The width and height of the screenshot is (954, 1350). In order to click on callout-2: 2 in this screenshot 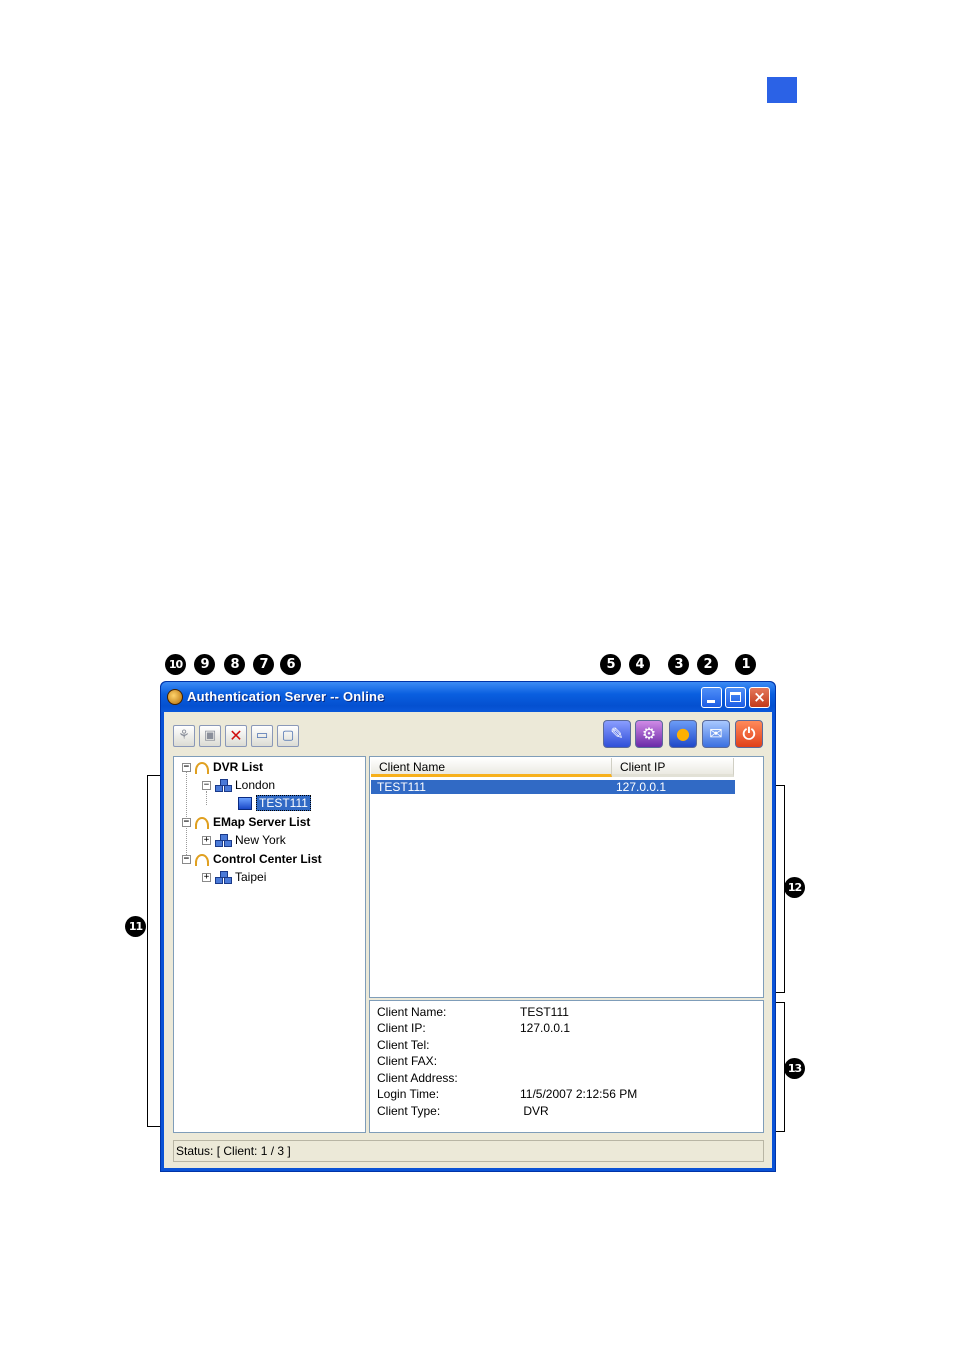, I will do `click(707, 664)`.